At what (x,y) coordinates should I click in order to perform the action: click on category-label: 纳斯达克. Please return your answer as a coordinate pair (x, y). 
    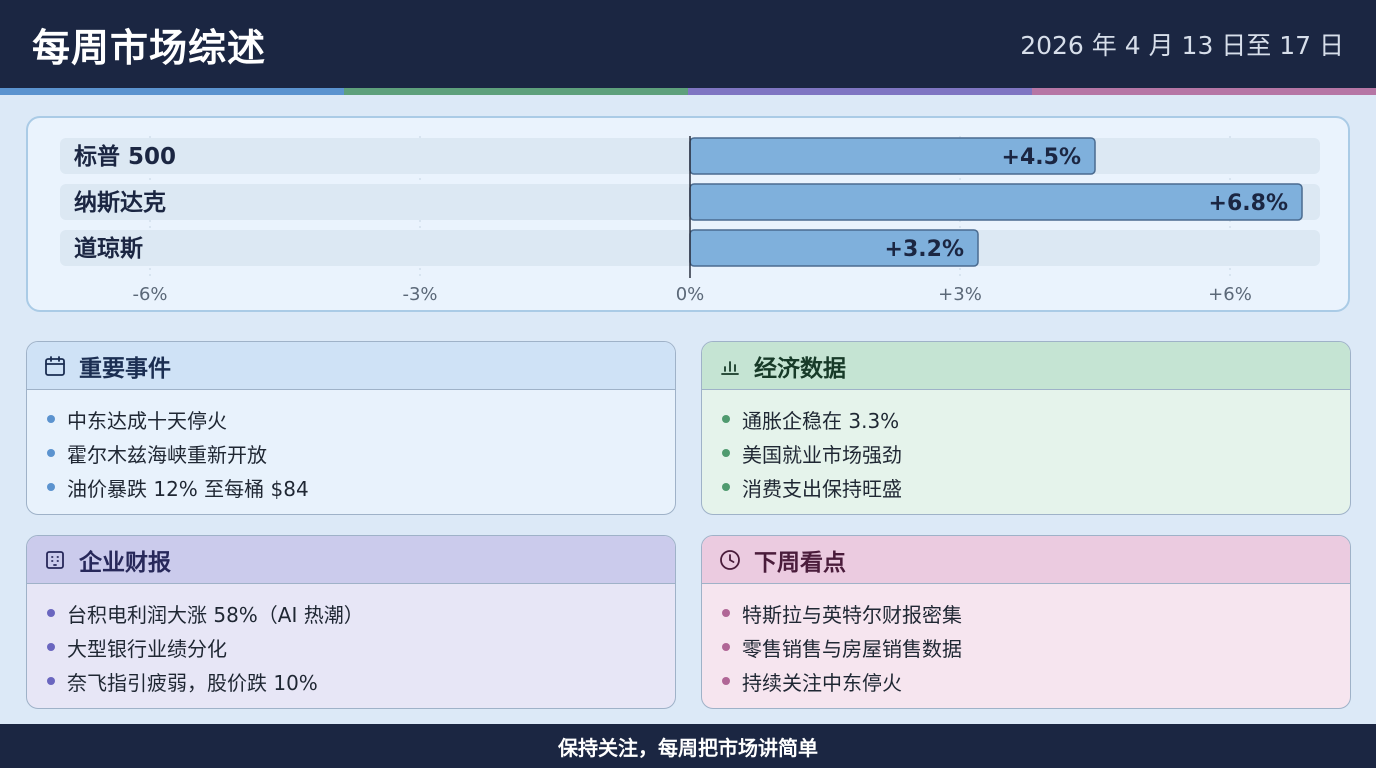
    Looking at the image, I should click on (120, 202).